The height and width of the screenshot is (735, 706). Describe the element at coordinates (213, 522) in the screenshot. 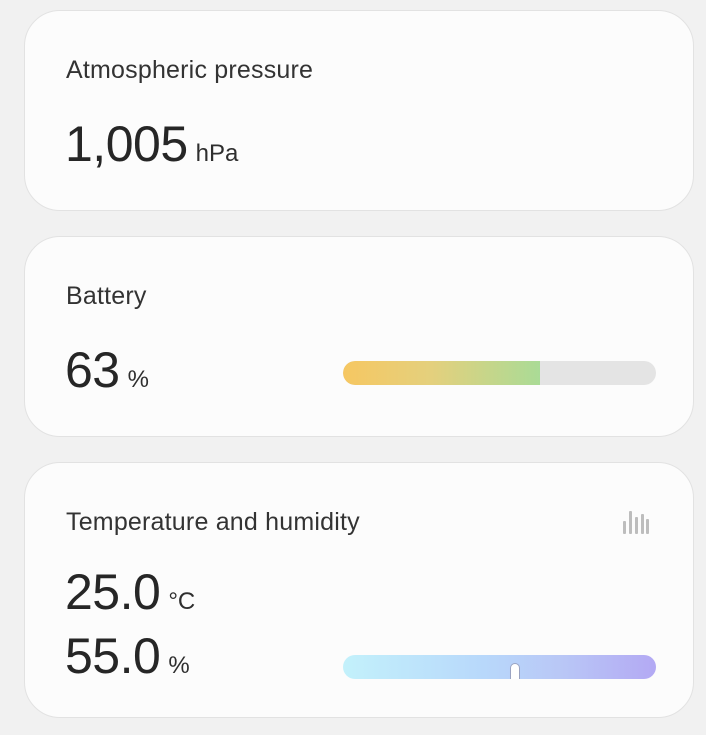

I see `temperature-humidity-title: Temperature and humidity` at that location.